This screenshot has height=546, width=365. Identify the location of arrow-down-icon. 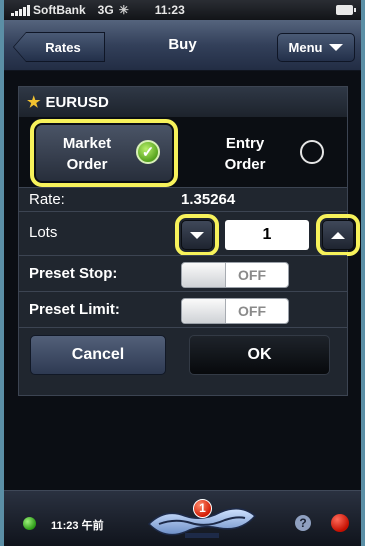
(197, 235).